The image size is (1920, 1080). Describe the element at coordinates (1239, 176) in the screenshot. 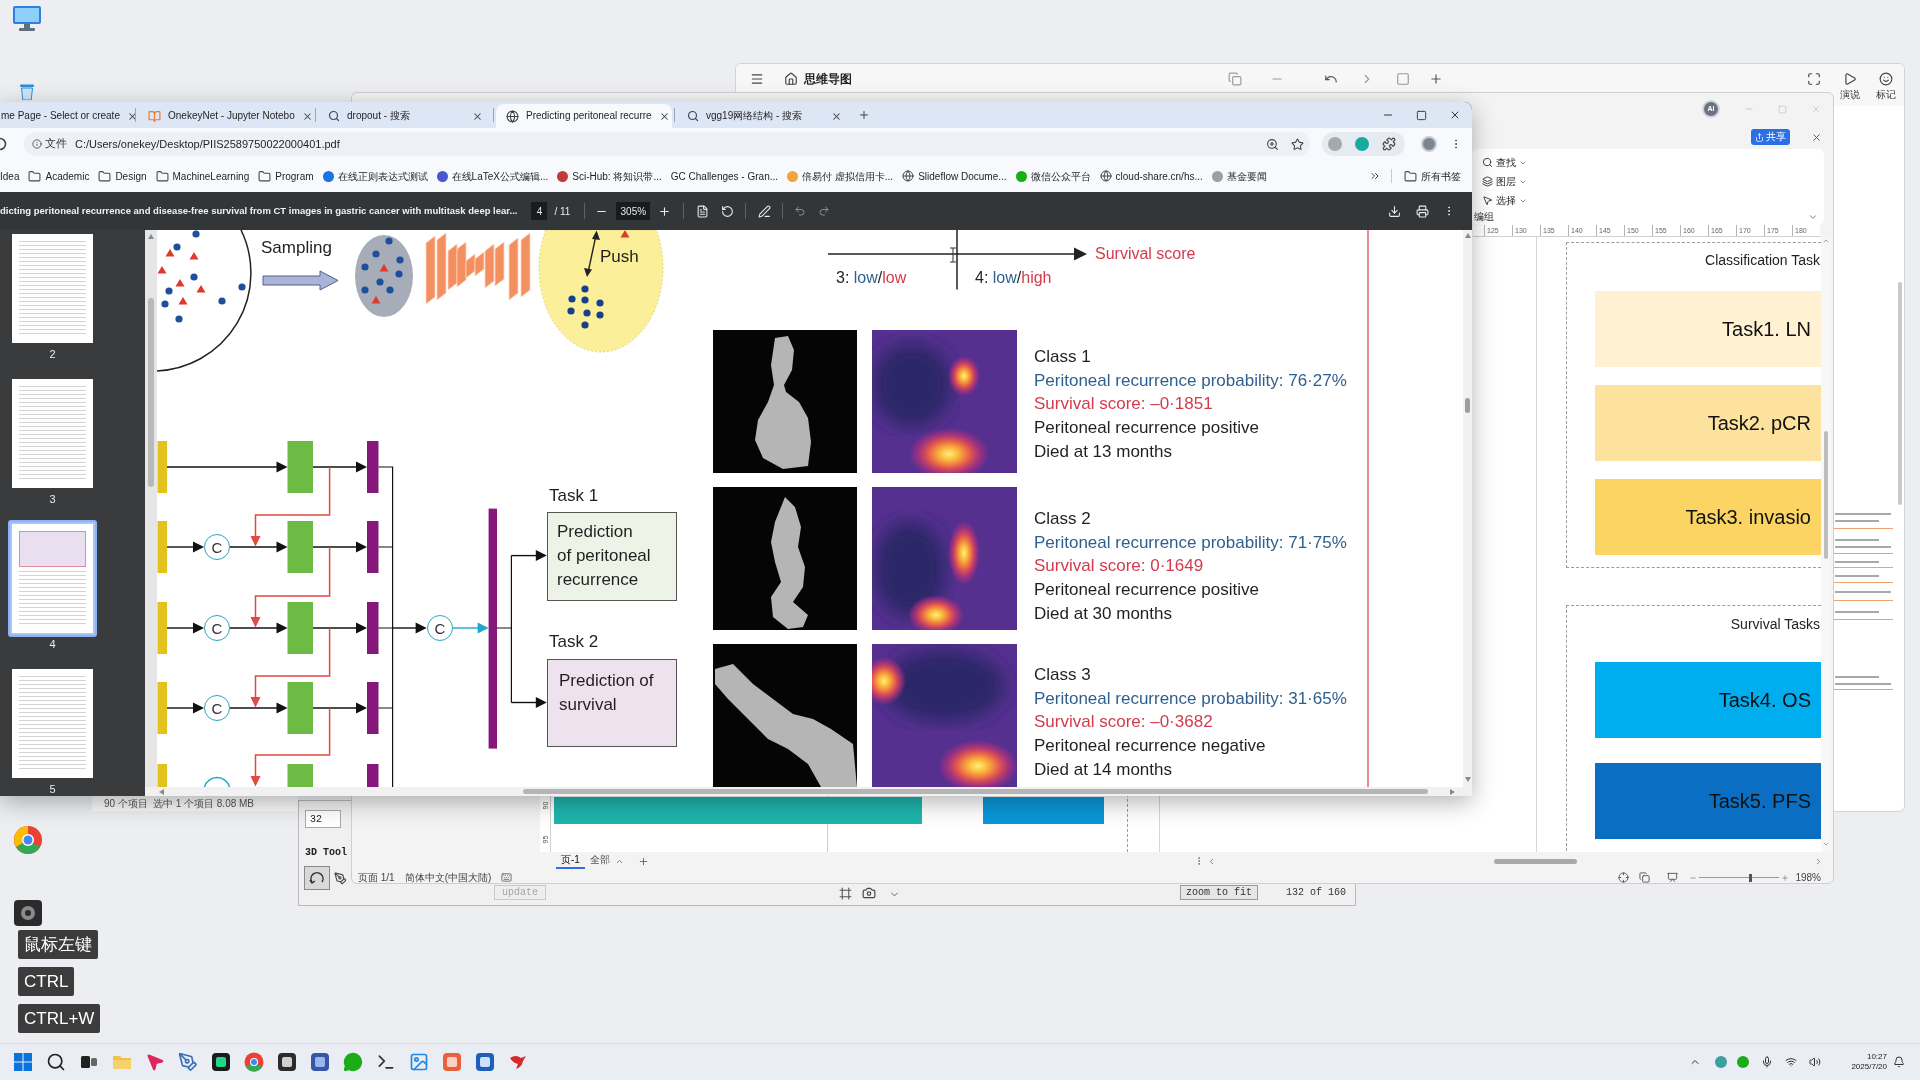

I see `bookmark: 基金要闻` at that location.